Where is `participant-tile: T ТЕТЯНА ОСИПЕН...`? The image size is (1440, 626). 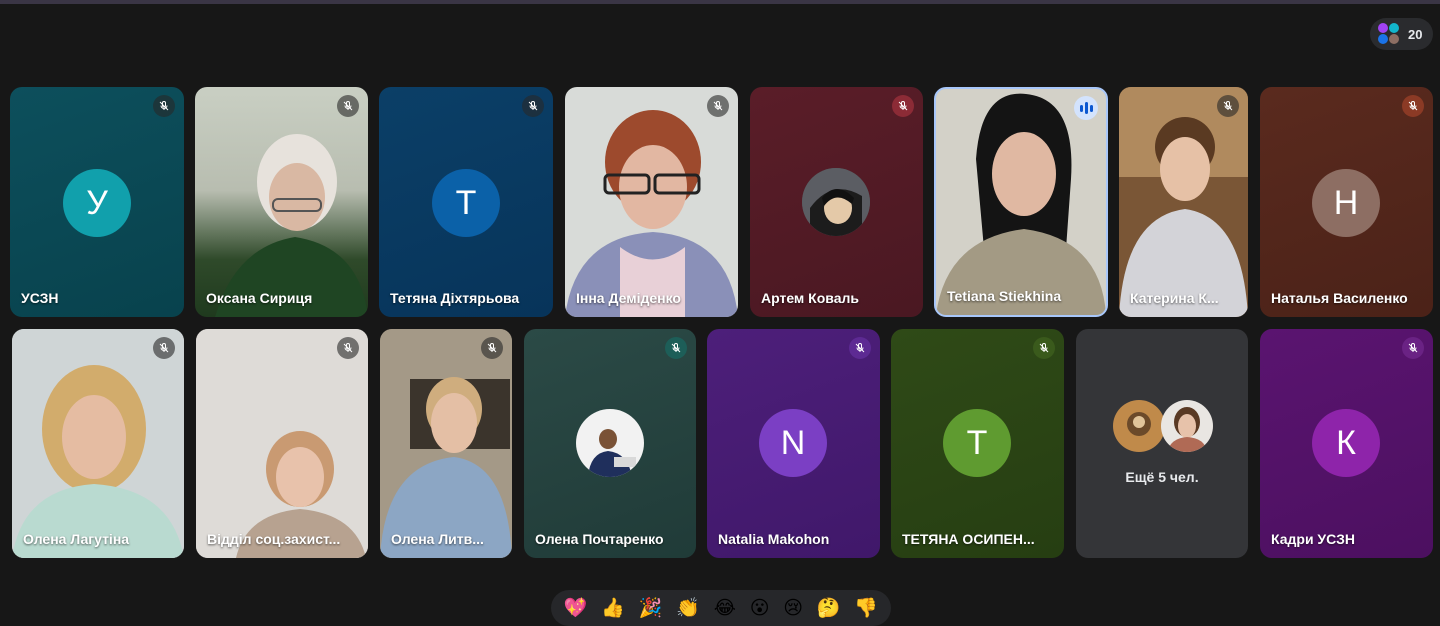 participant-tile: T ТЕТЯНА ОСИПЕН... is located at coordinates (977, 443).